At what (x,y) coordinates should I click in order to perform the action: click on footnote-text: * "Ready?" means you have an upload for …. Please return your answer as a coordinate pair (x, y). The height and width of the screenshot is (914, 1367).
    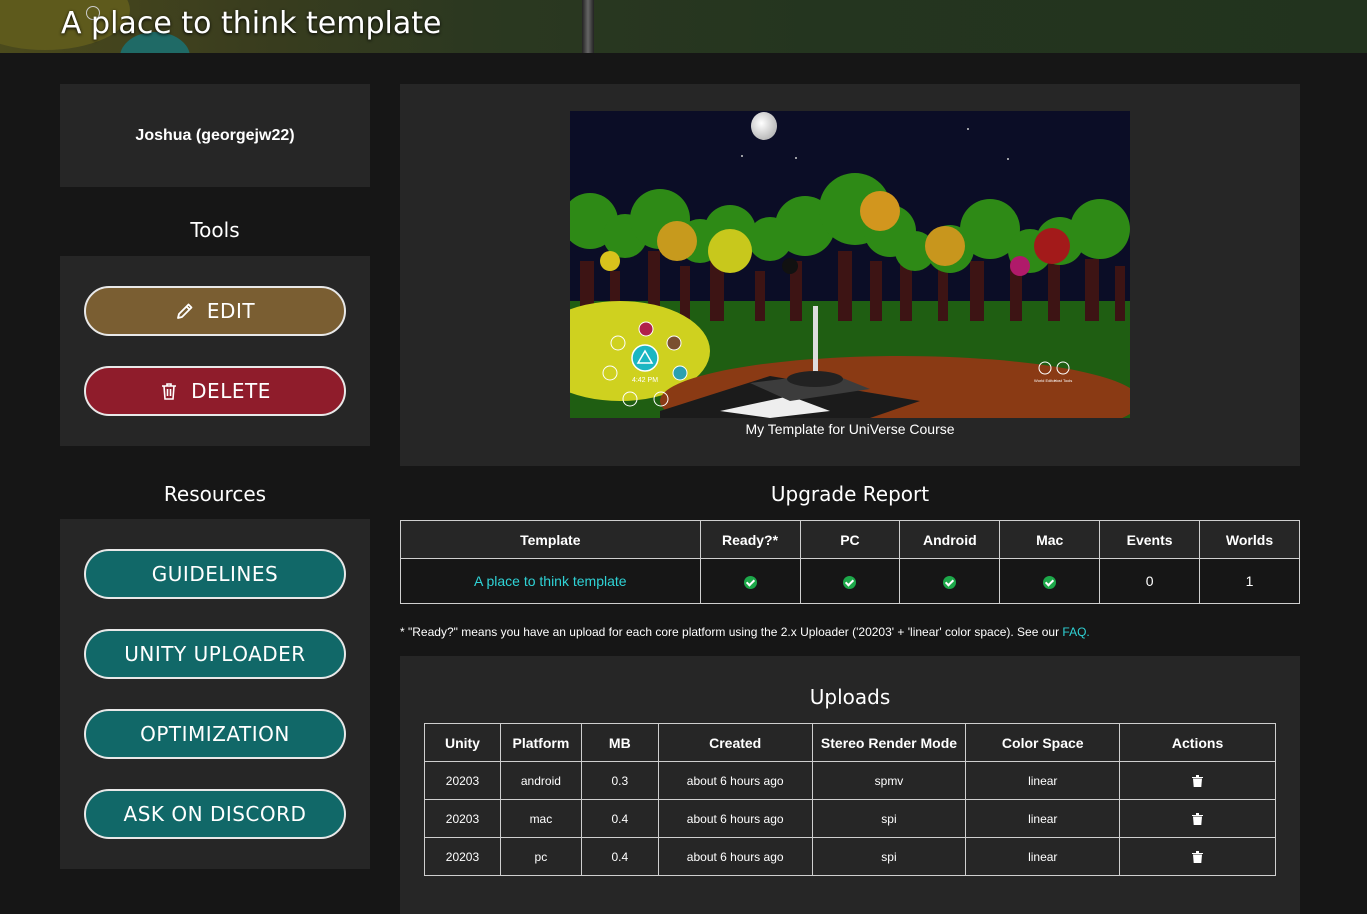
    Looking at the image, I should click on (731, 632).